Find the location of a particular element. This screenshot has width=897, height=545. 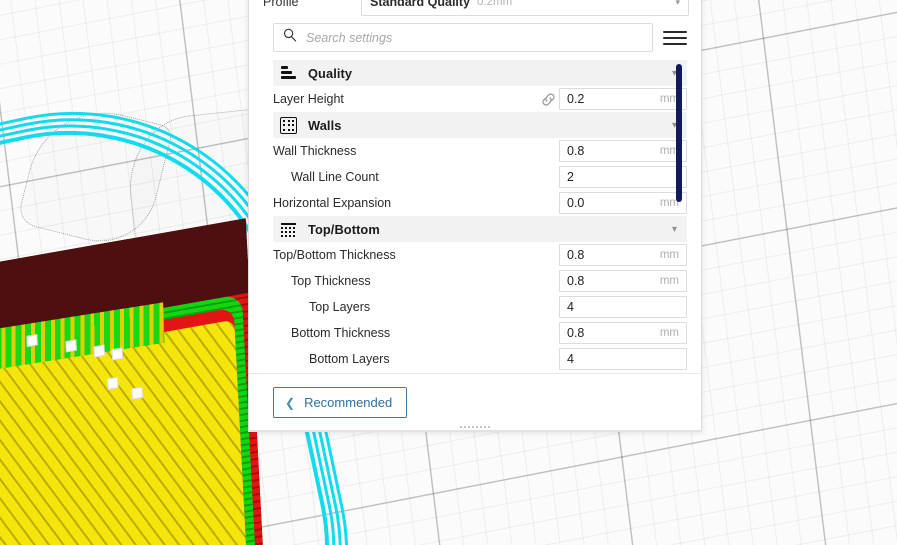

setting-label: Top Thickness is located at coordinates (331, 281).